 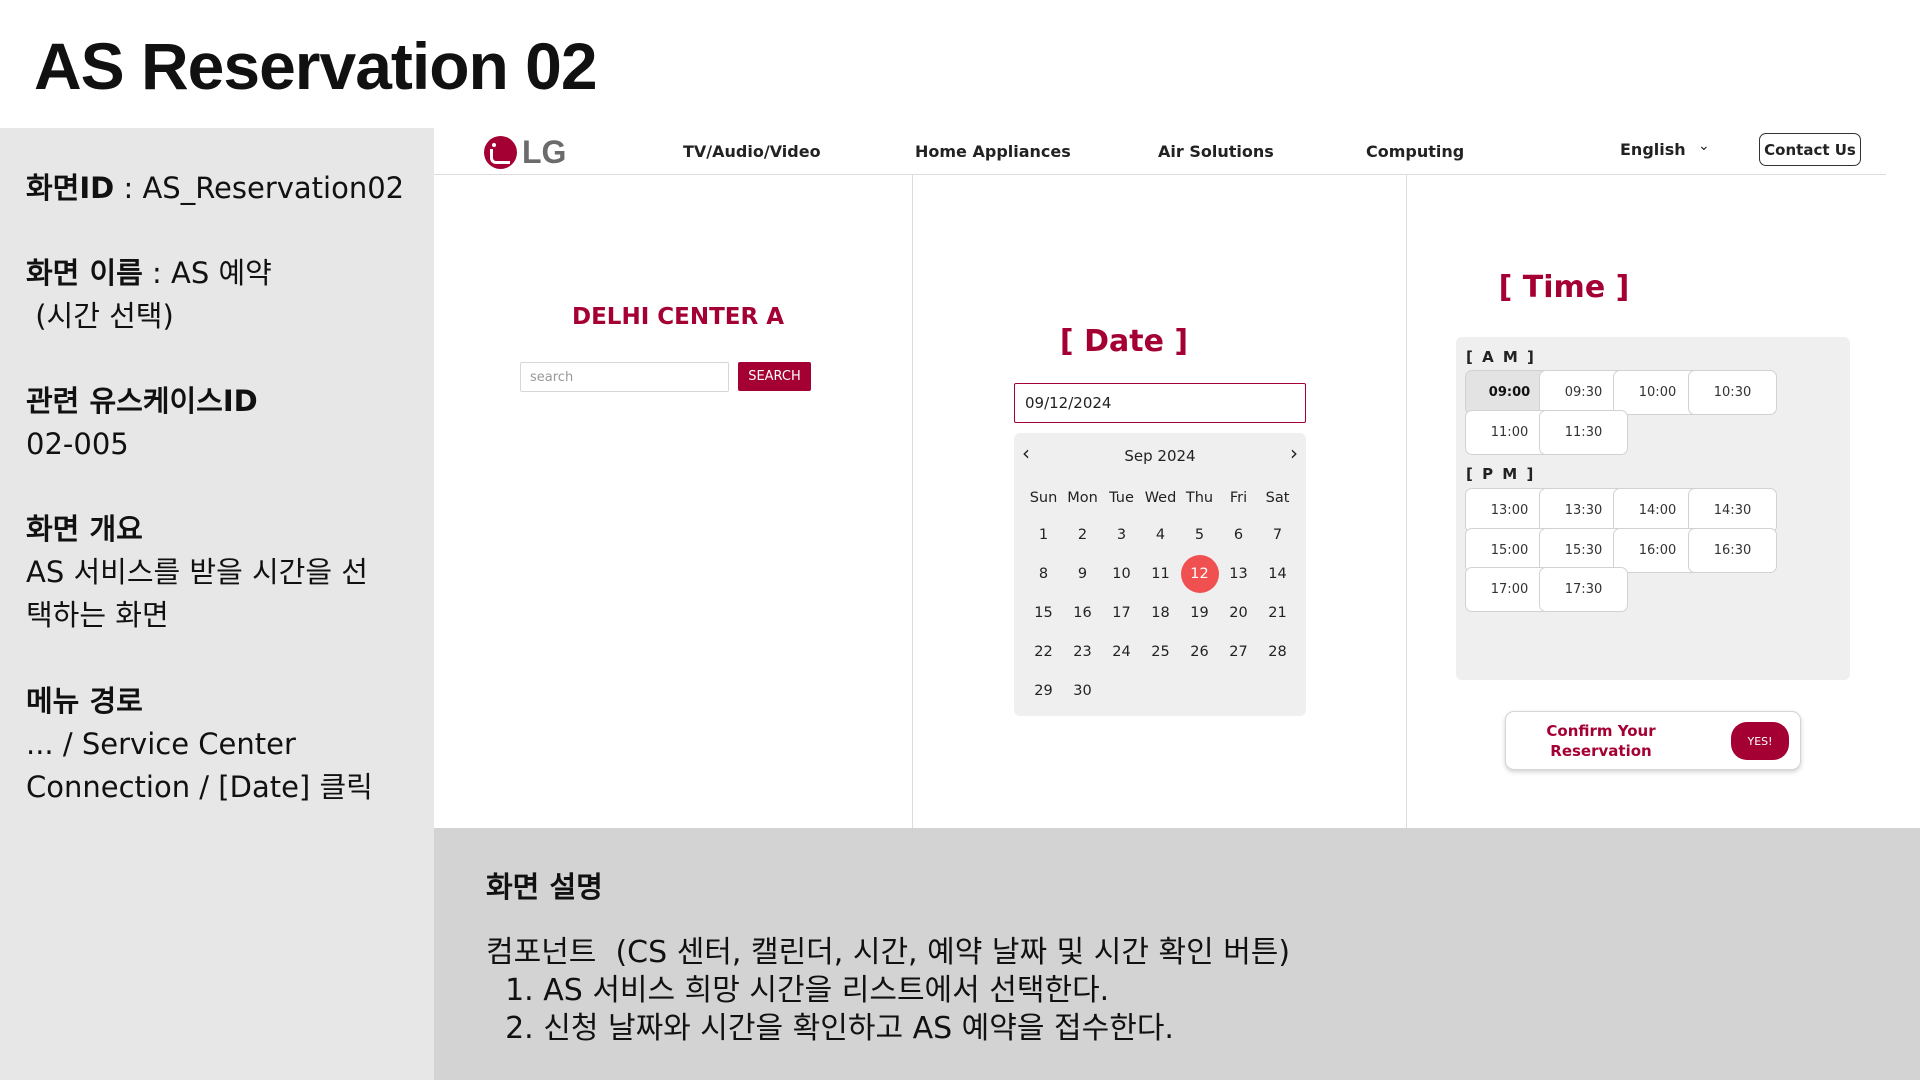 I want to click on chevron-down-icon: ⌄, so click(x=1704, y=146).